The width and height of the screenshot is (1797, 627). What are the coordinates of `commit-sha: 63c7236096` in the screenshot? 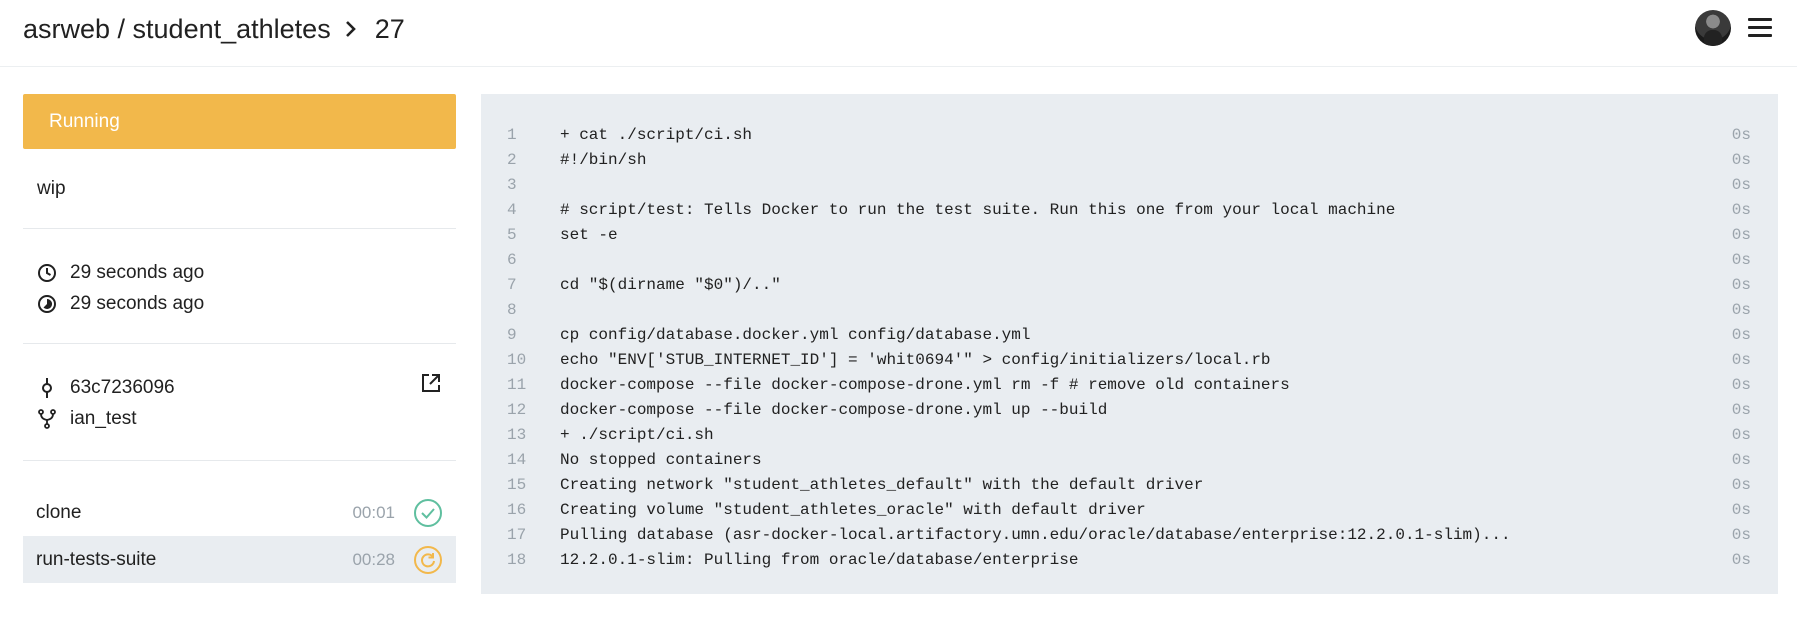 It's located at (122, 388).